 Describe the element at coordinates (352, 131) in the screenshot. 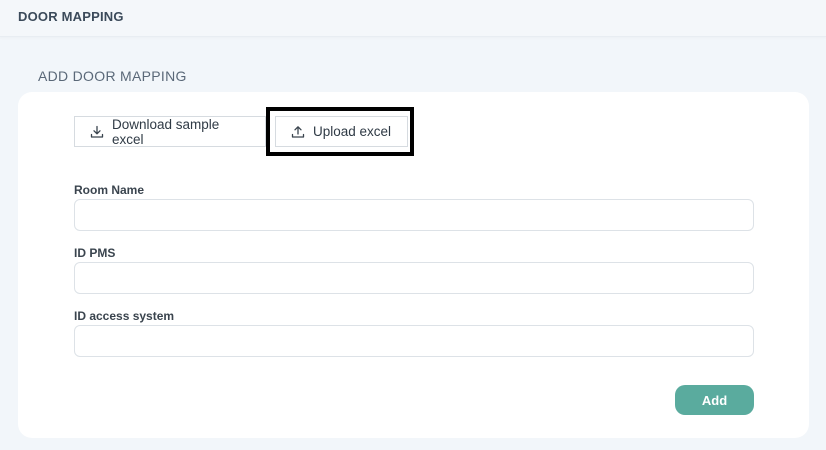

I see `upload-excel-label: Upload excel` at that location.